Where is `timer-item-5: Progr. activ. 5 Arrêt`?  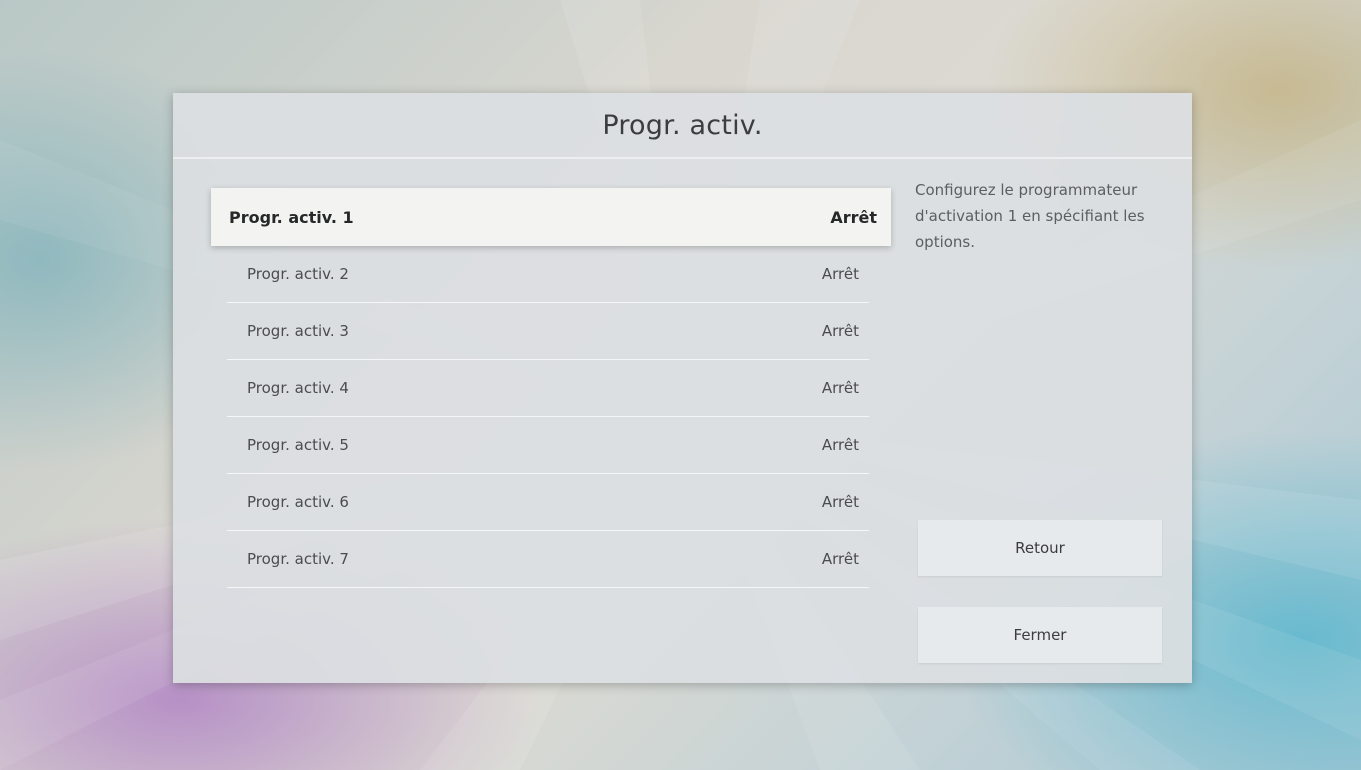 timer-item-5: Progr. activ. 5 Arrêt is located at coordinates (548, 445).